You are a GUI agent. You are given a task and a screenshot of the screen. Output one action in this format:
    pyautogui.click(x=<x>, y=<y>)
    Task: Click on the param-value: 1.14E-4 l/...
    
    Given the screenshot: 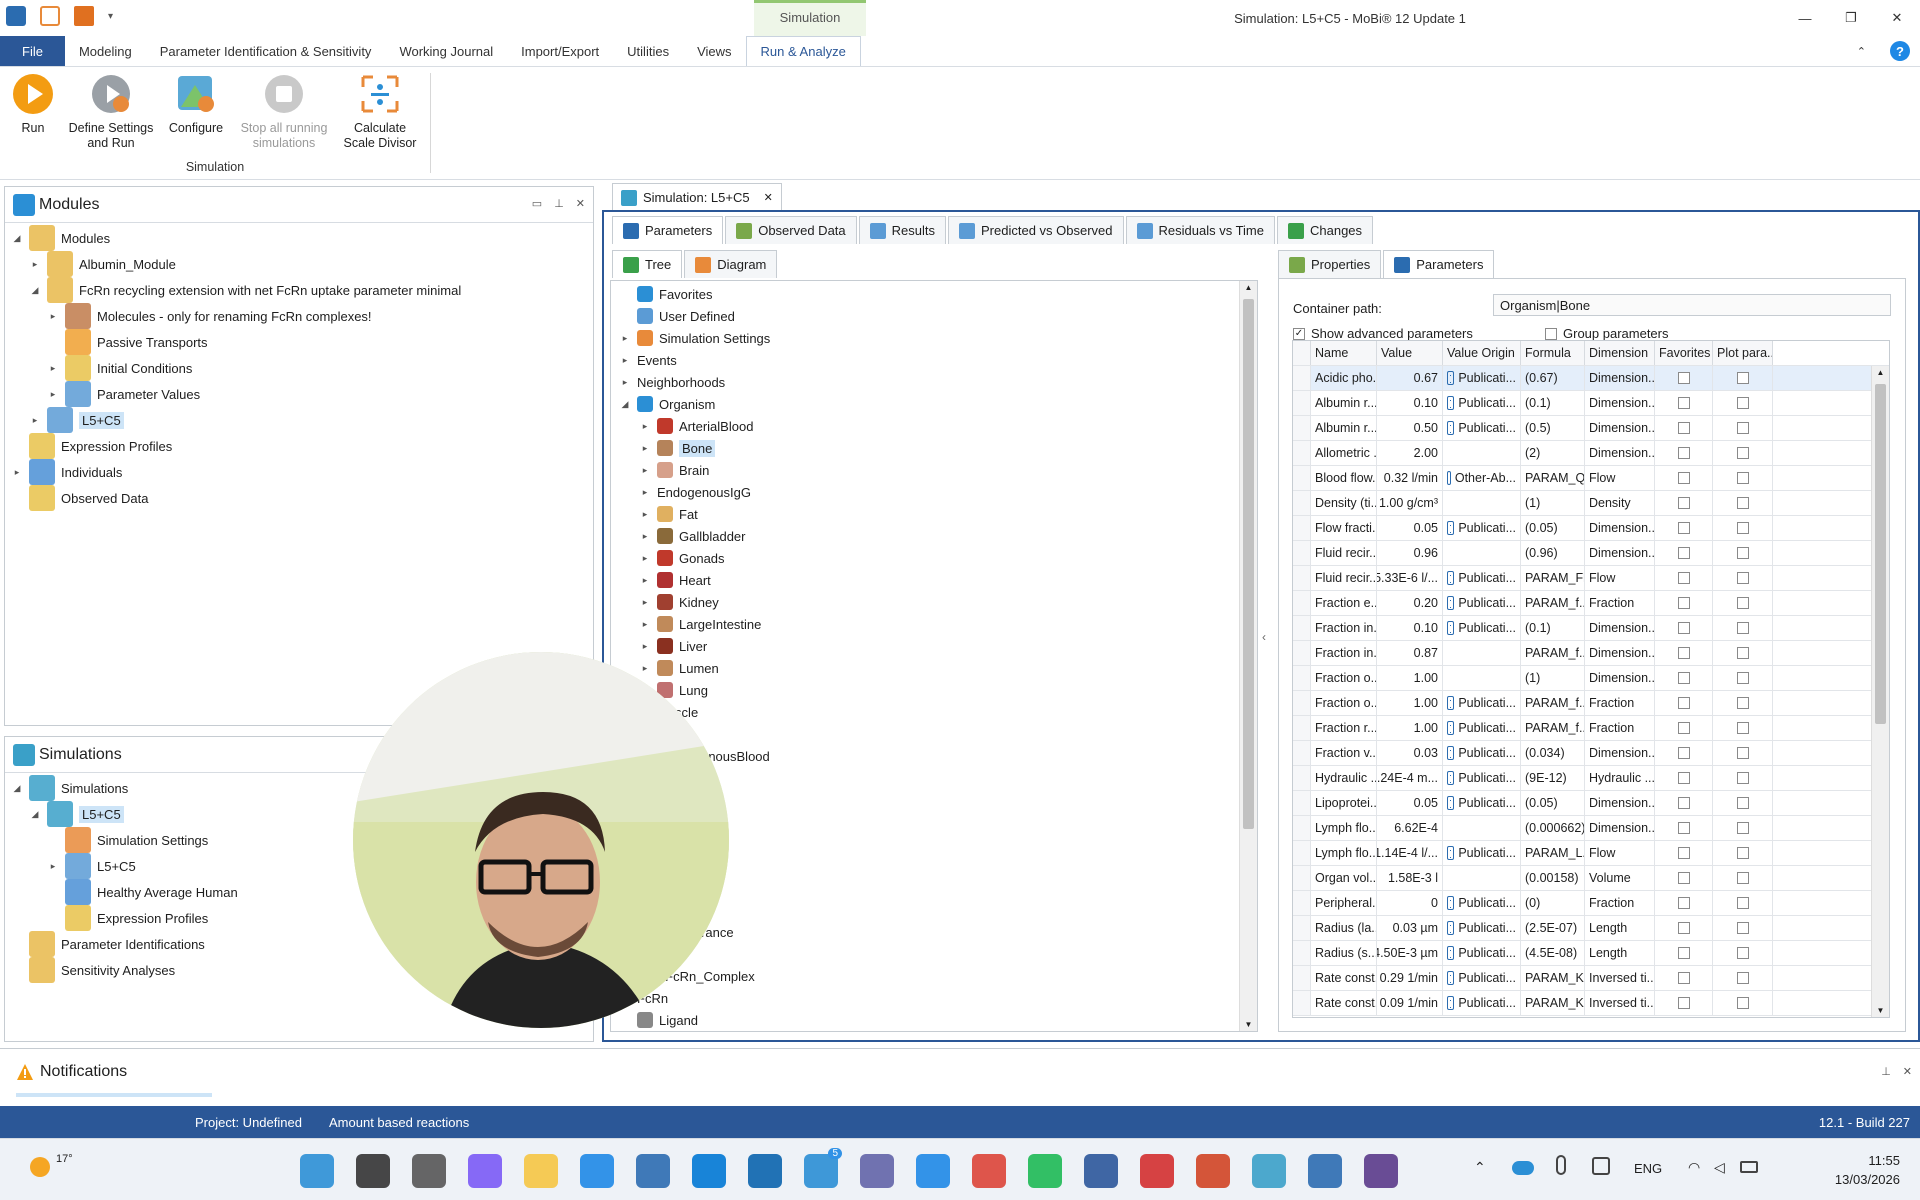 What is the action you would take?
    pyautogui.click(x=1410, y=853)
    